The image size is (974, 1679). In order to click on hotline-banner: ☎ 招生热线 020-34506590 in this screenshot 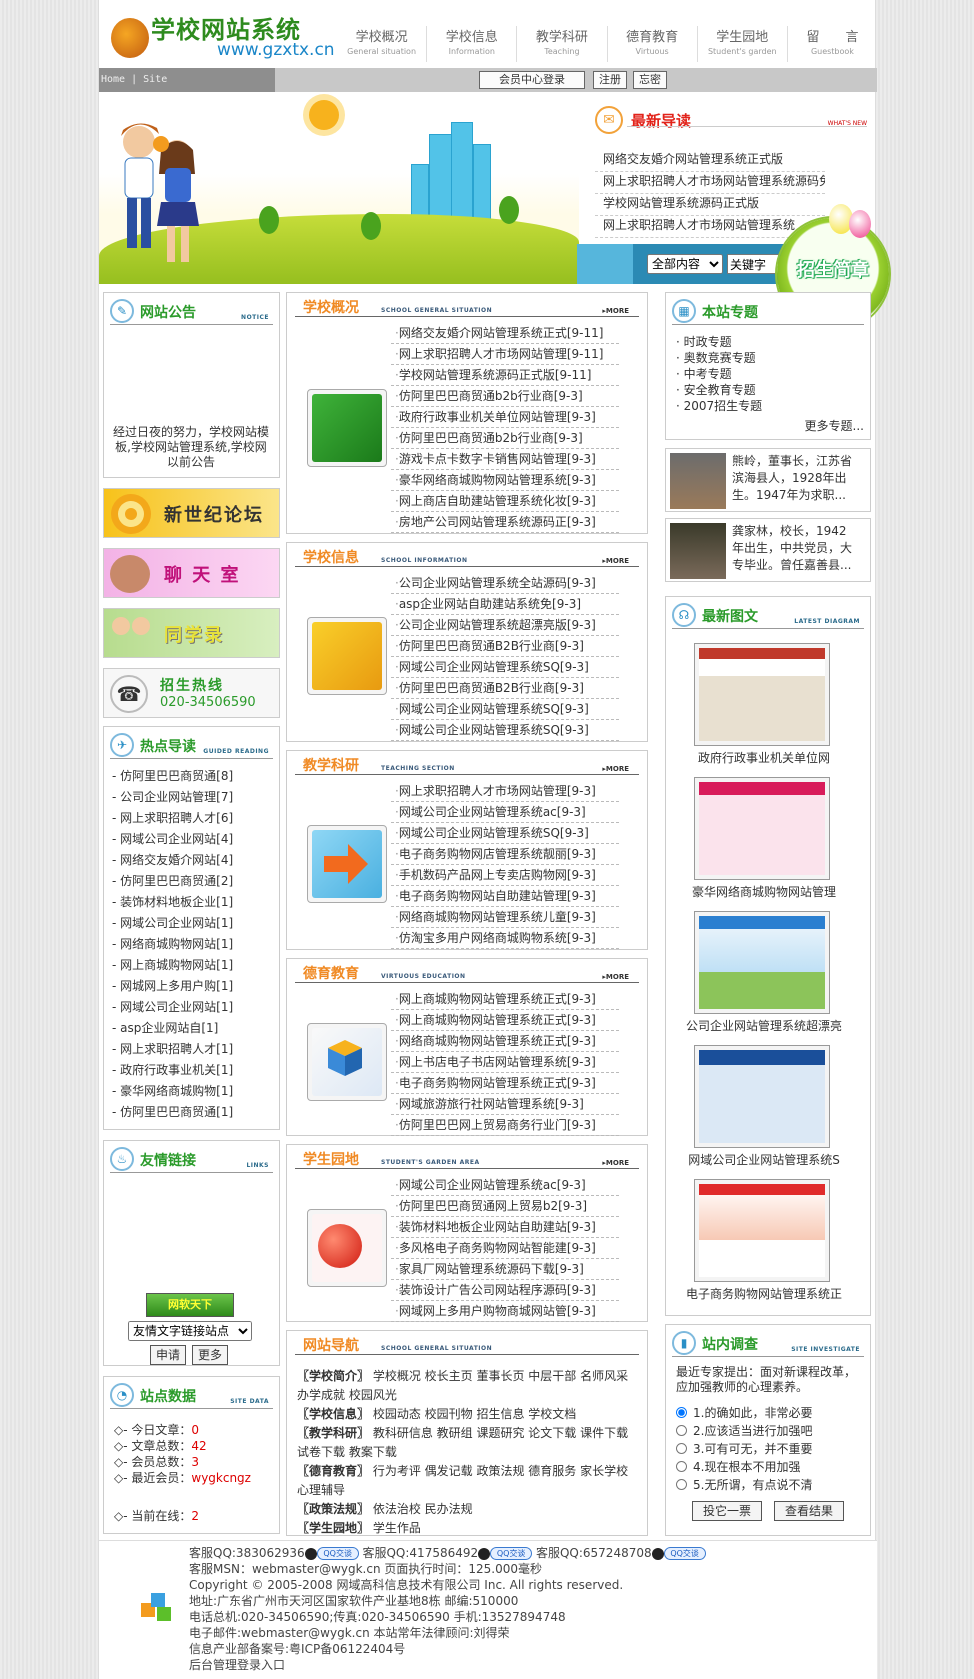, I will do `click(191, 693)`.